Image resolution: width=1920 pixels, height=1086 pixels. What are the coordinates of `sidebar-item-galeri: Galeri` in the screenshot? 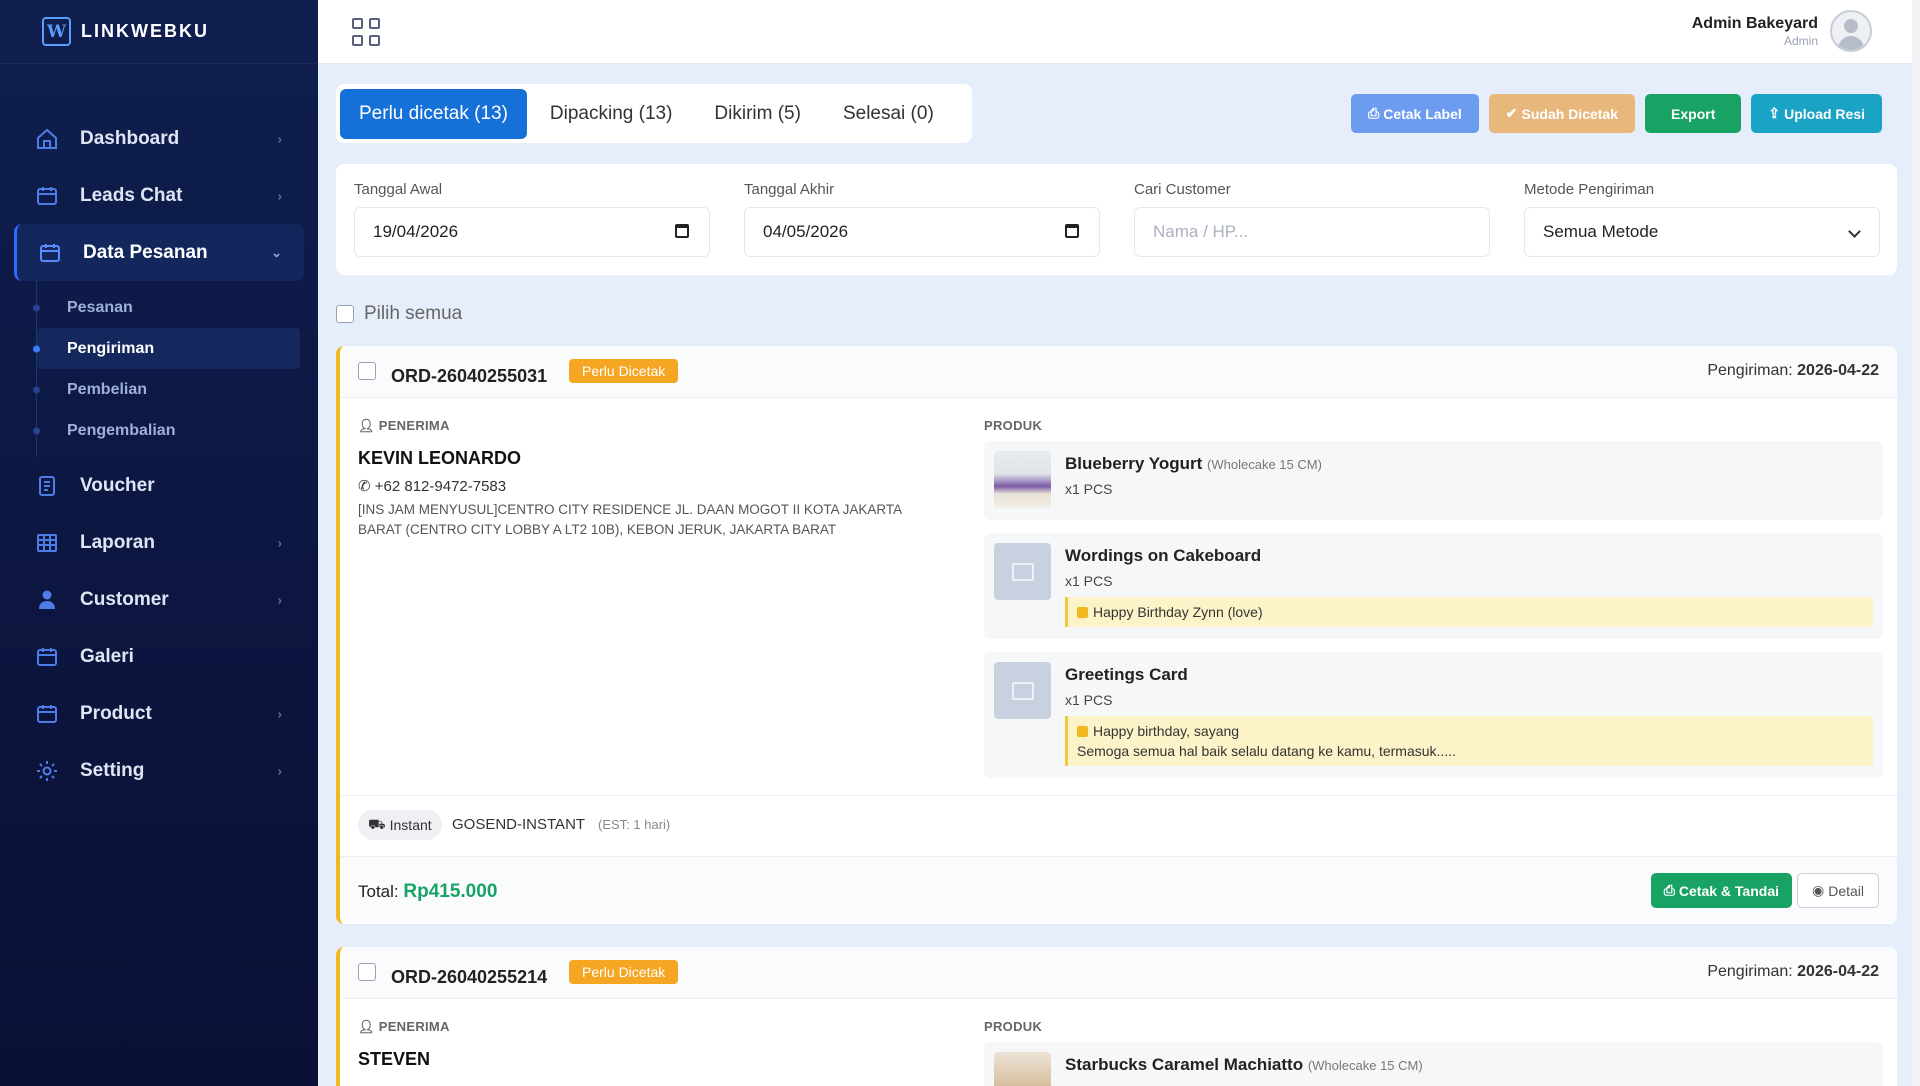 It's located at (159, 656).